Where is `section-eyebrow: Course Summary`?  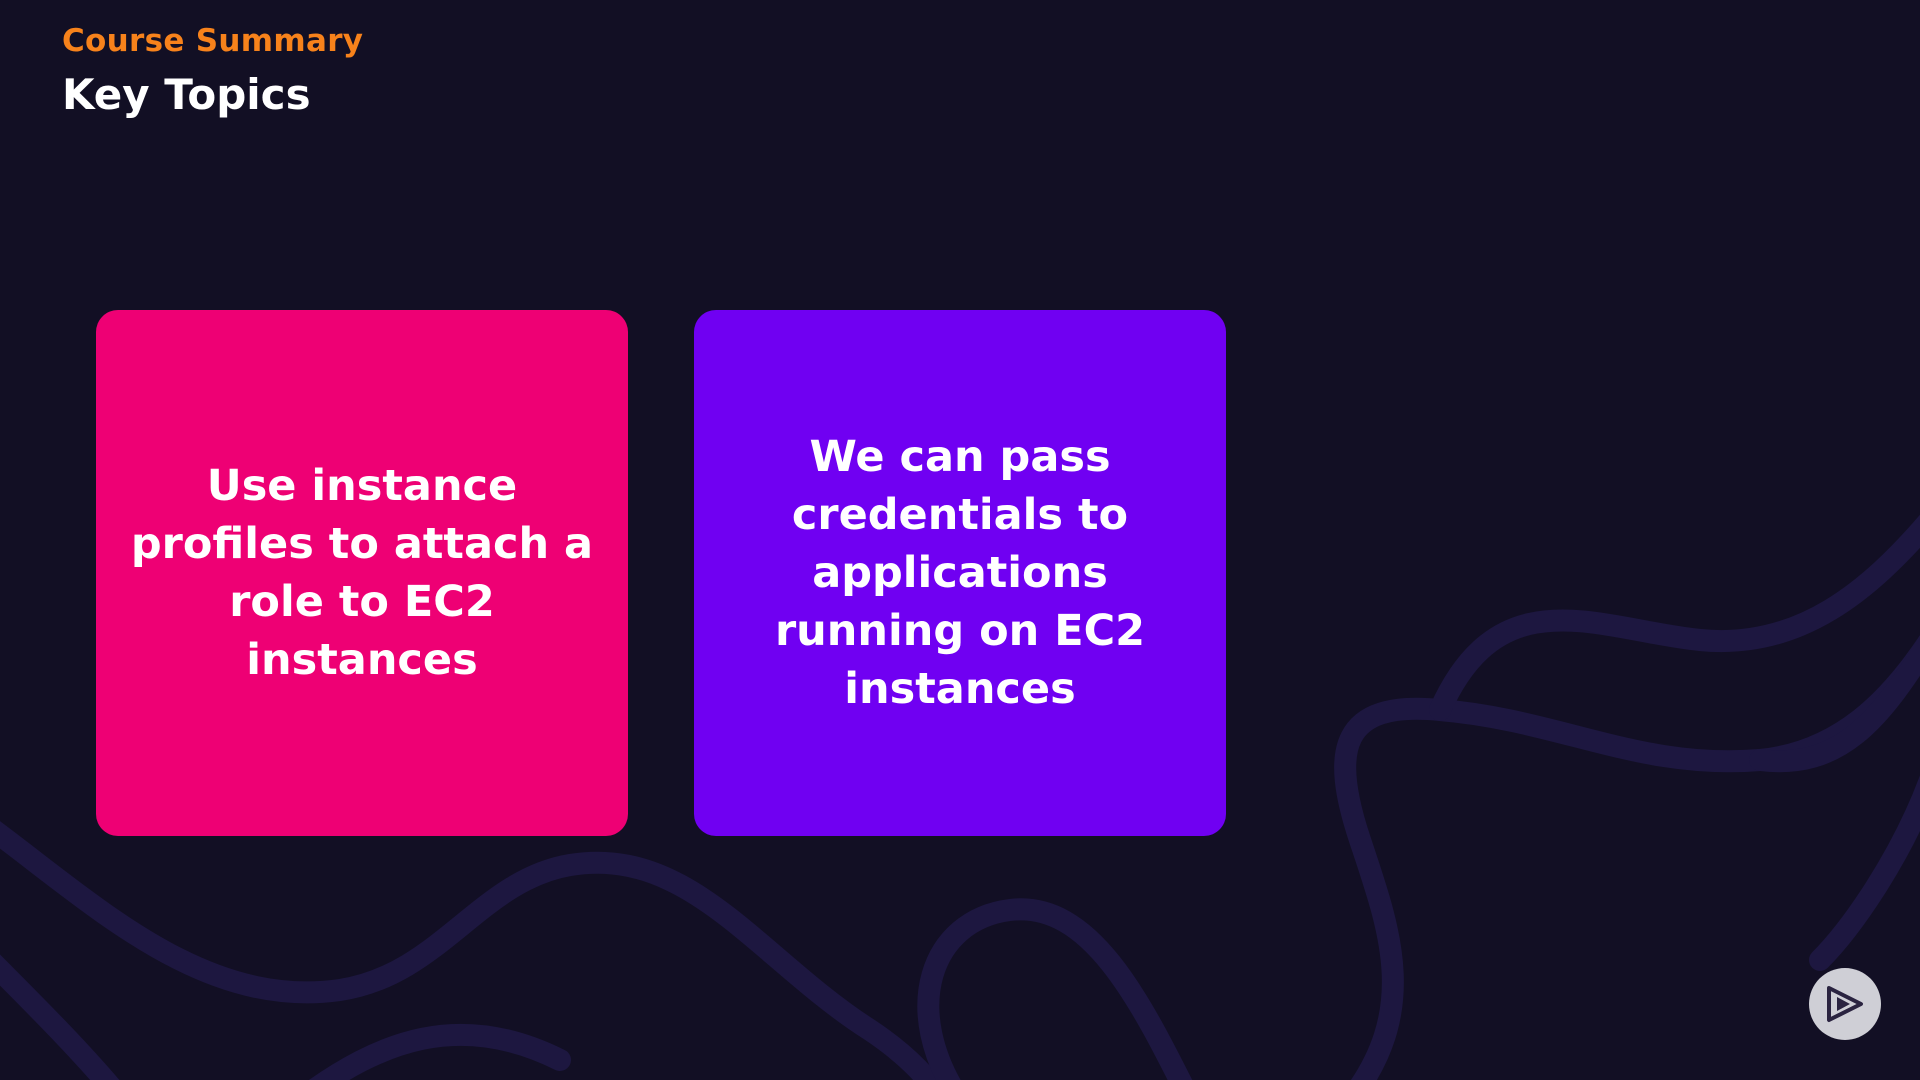
section-eyebrow: Course Summary is located at coordinates (213, 41).